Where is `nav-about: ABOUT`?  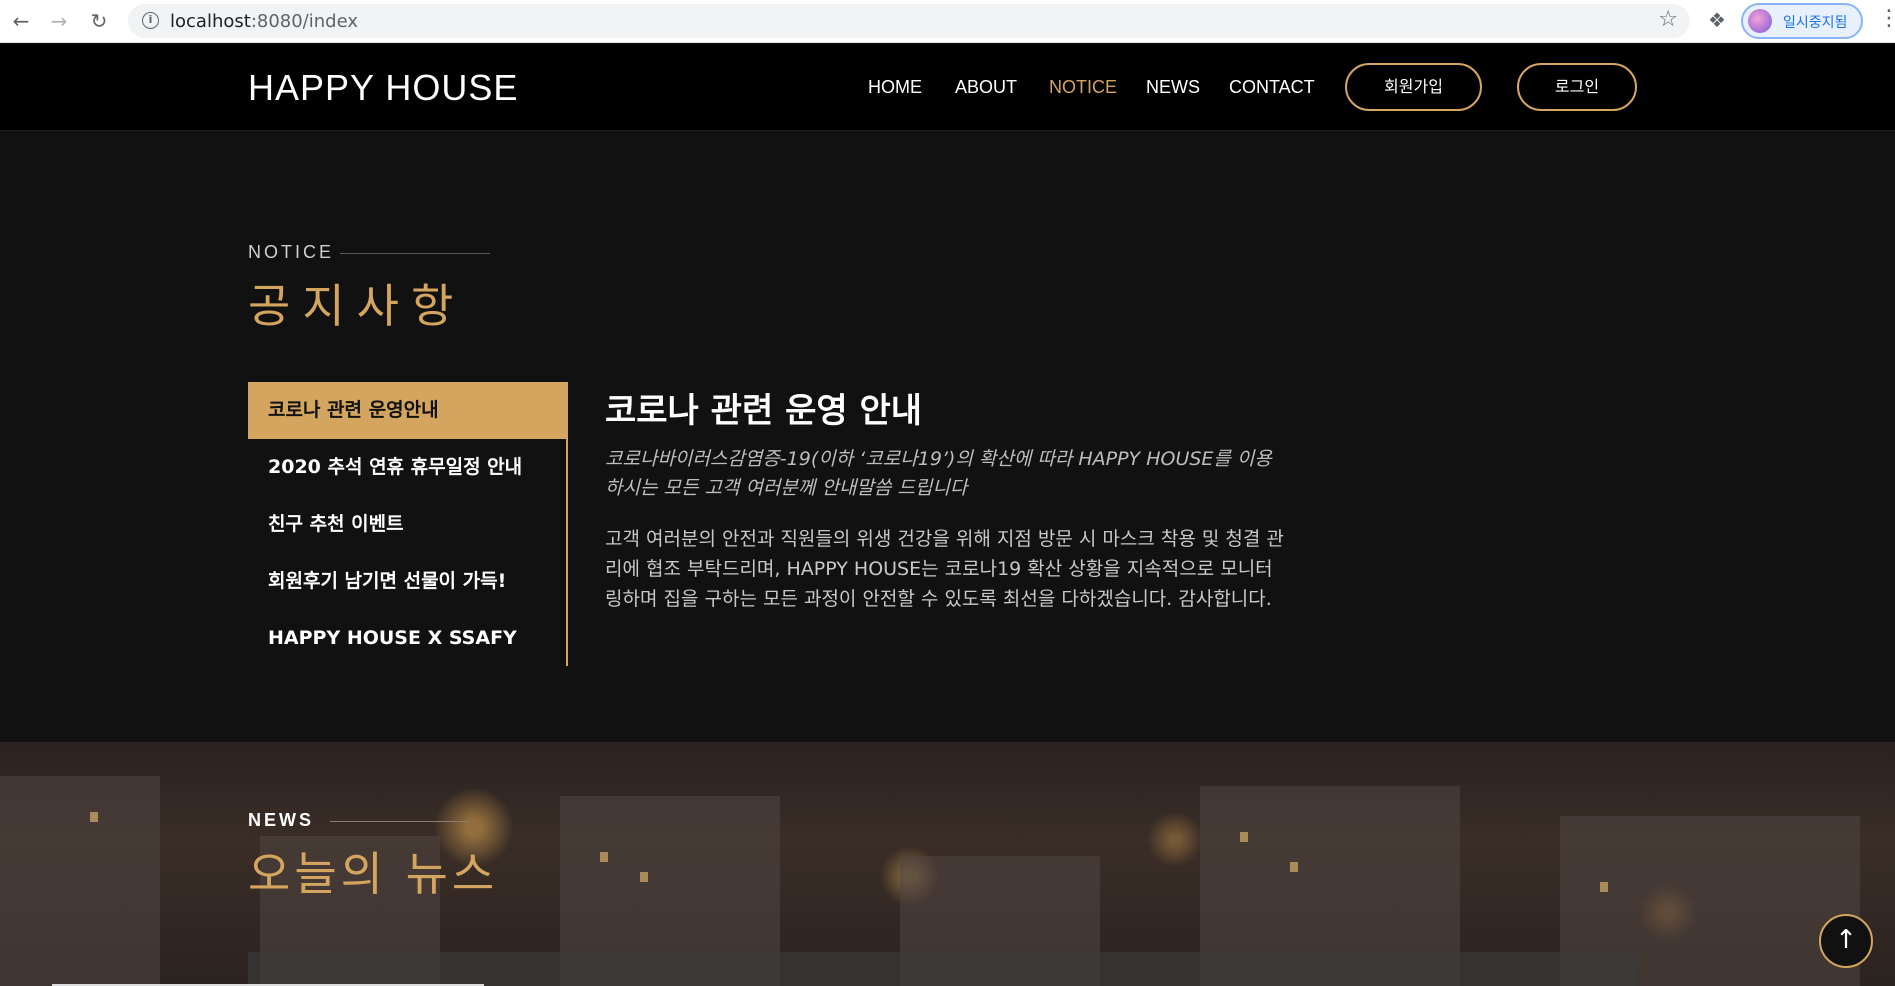
nav-about: ABOUT is located at coordinates (986, 87).